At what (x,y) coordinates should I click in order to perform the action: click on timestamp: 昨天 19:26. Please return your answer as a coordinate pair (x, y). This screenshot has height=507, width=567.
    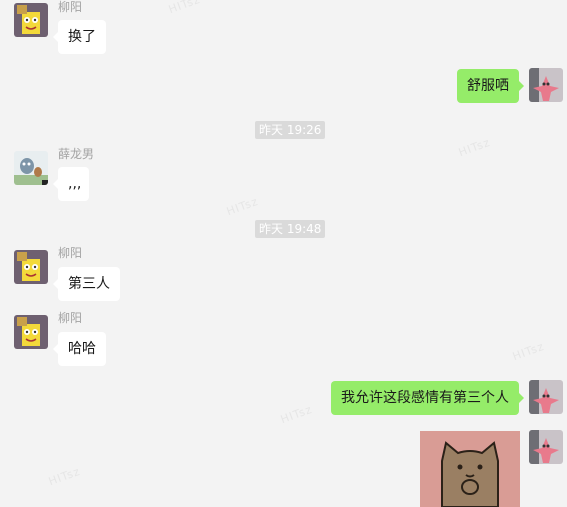
    Looking at the image, I should click on (290, 130).